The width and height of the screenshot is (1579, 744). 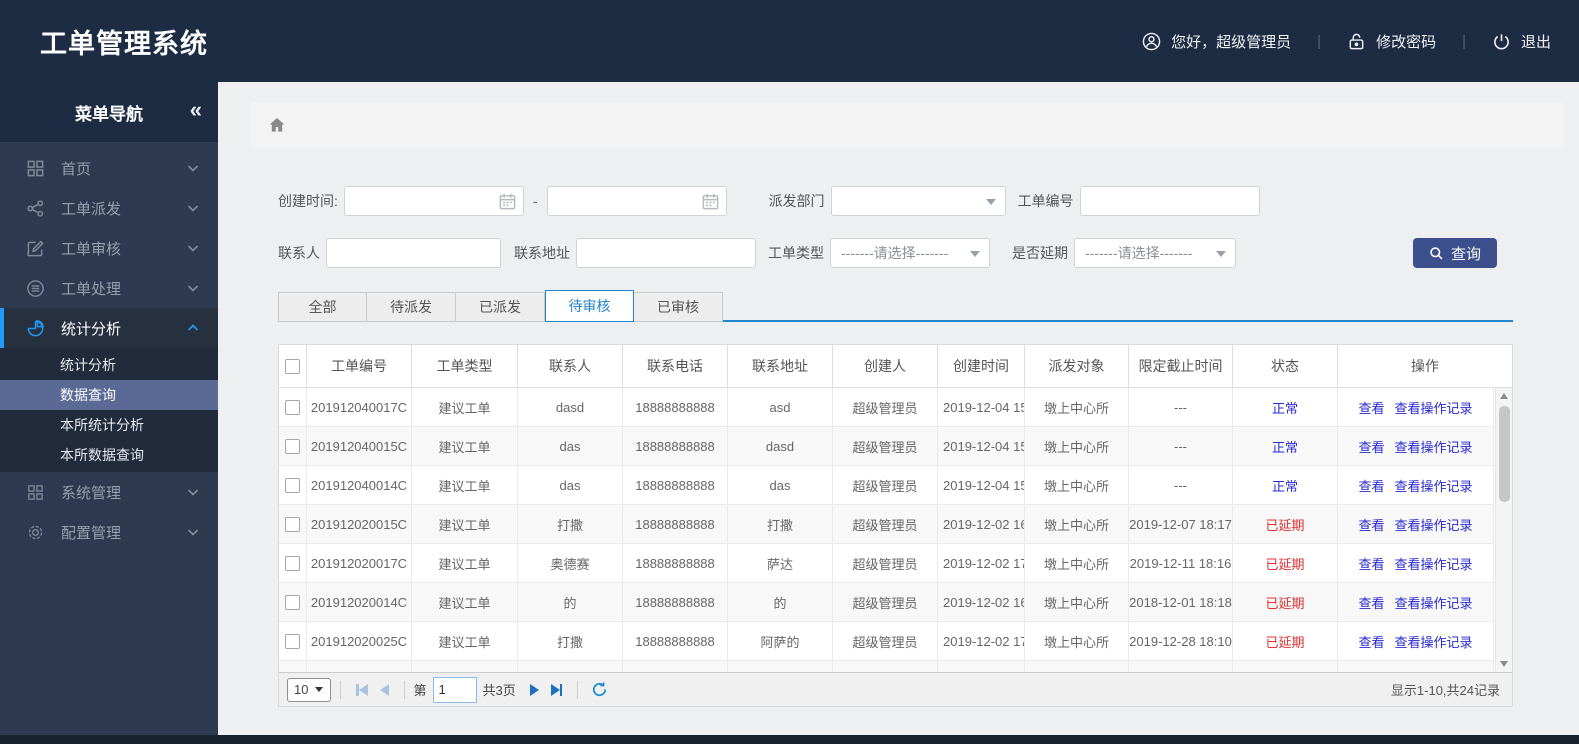 What do you see at coordinates (678, 307) in the screenshot?
I see `tab-已审核: 已审核` at bounding box center [678, 307].